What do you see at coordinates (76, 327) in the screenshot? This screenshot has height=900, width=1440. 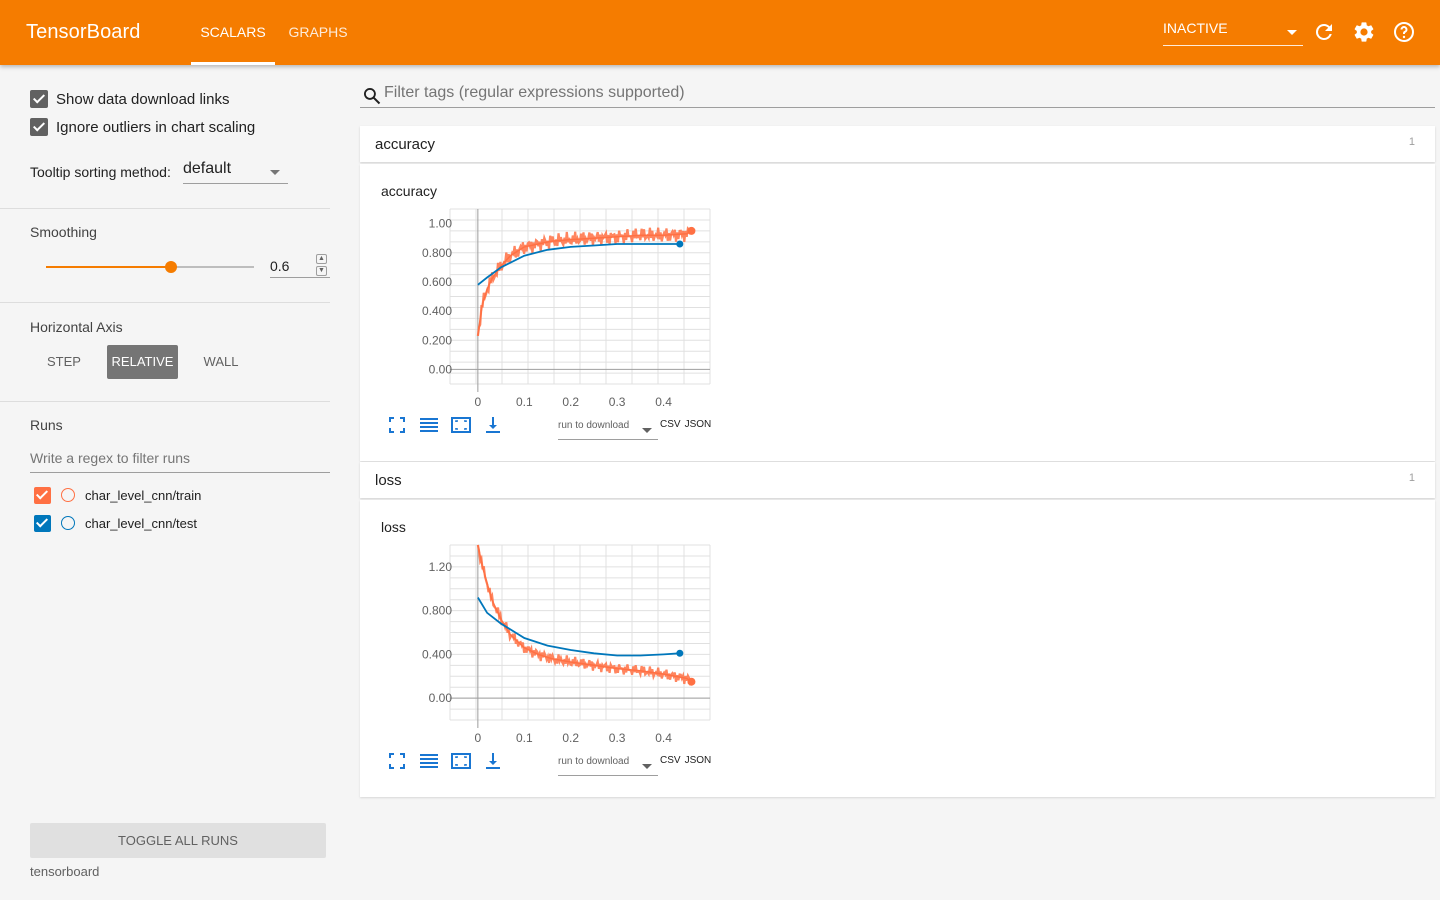 I see `horizontal-axis-title: Horizontal Axis` at bounding box center [76, 327].